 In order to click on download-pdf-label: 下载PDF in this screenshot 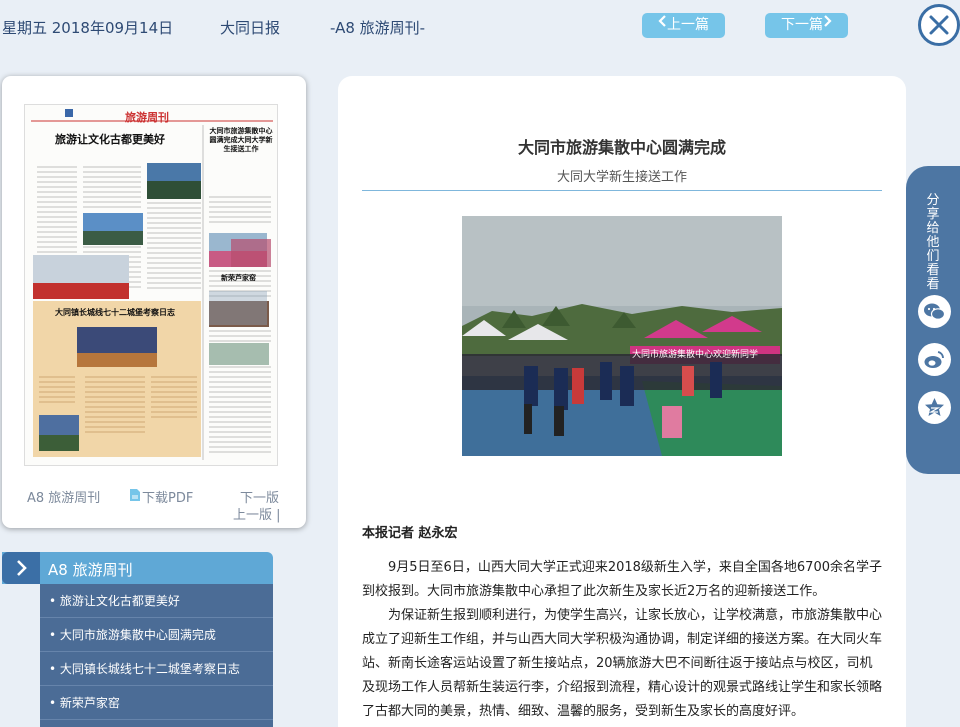, I will do `click(168, 498)`.